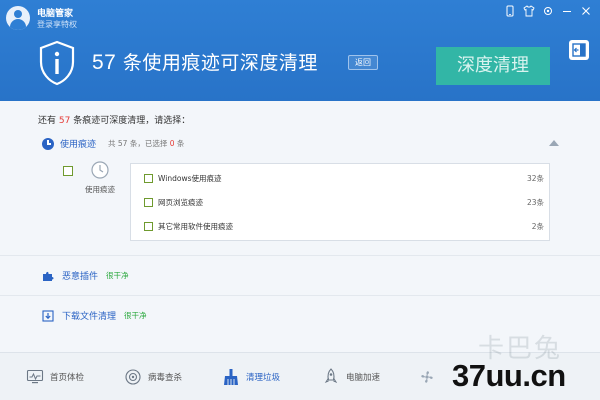  What do you see at coordinates (78, 145) in the screenshot?
I see `usage-section-title: 使用痕迹` at bounding box center [78, 145].